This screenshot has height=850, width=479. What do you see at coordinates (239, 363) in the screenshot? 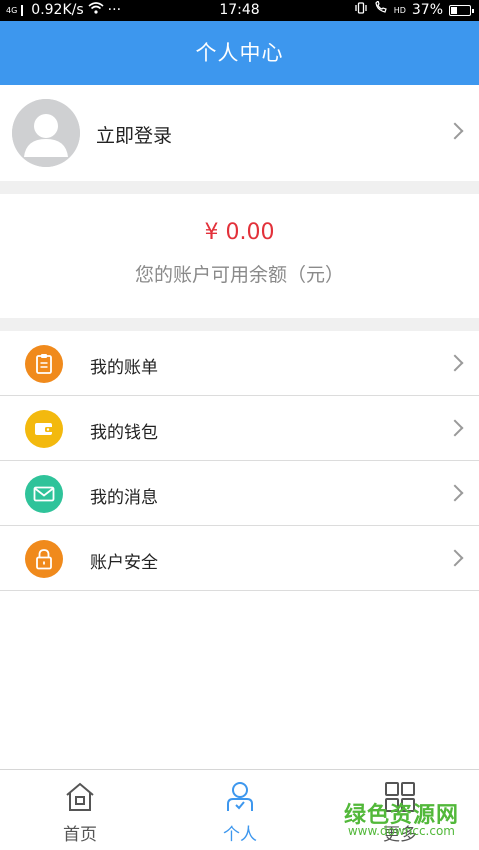
I see `menu-item-bill: 我的账单` at bounding box center [239, 363].